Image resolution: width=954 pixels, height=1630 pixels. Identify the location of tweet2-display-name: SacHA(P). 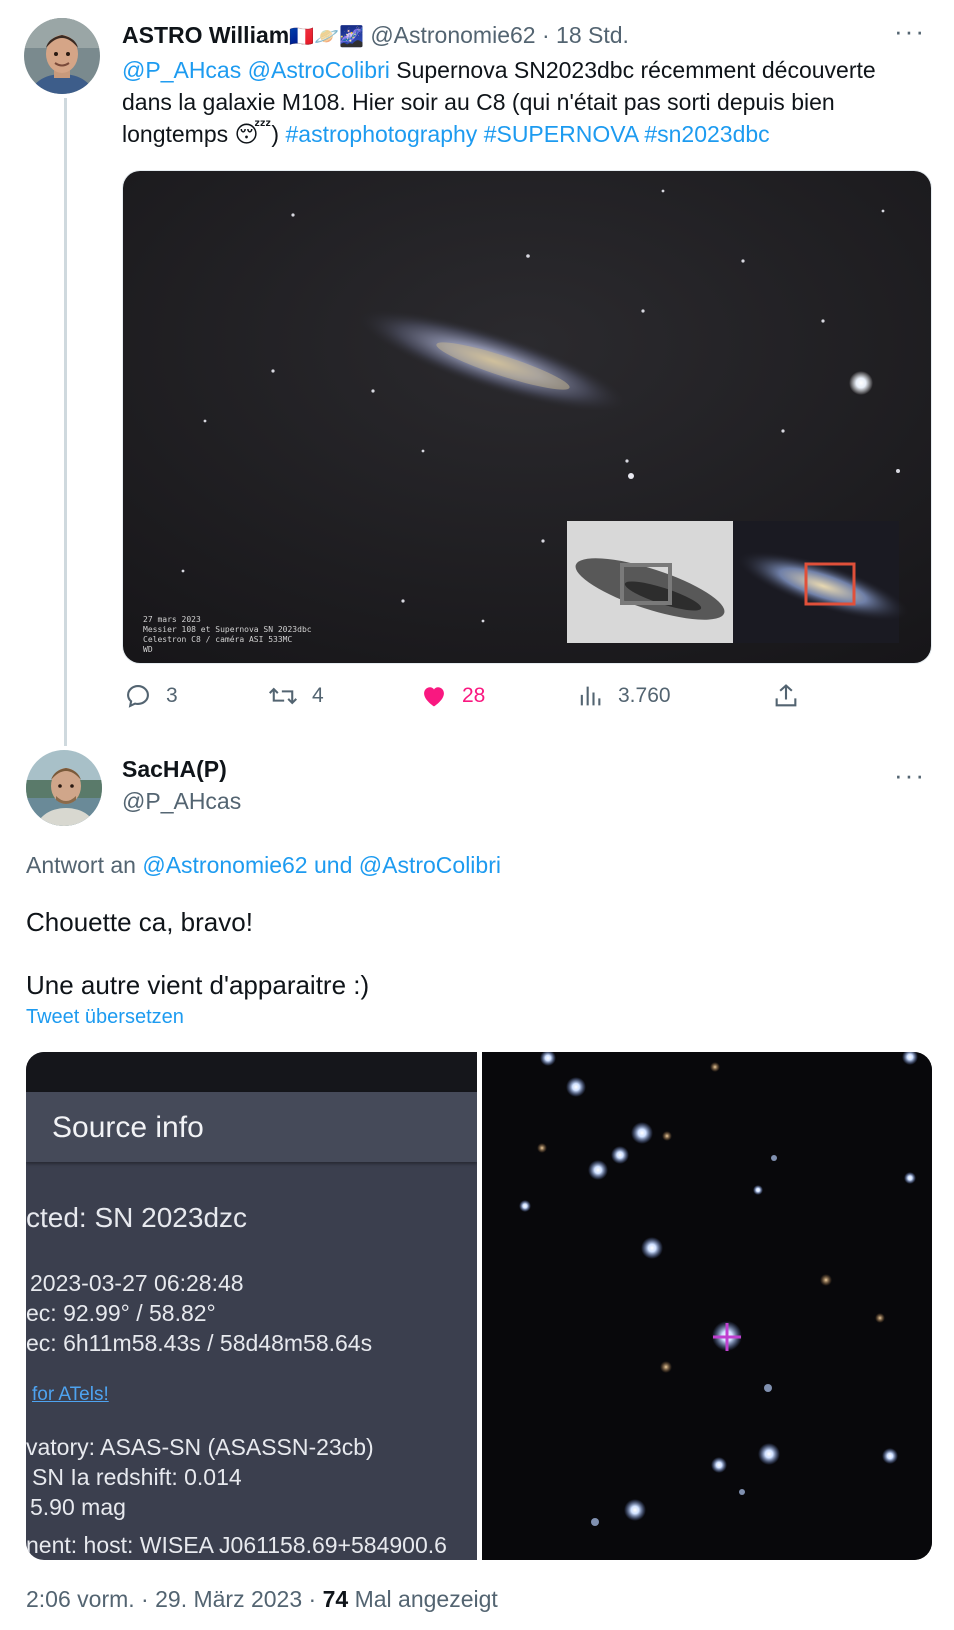
(174, 769).